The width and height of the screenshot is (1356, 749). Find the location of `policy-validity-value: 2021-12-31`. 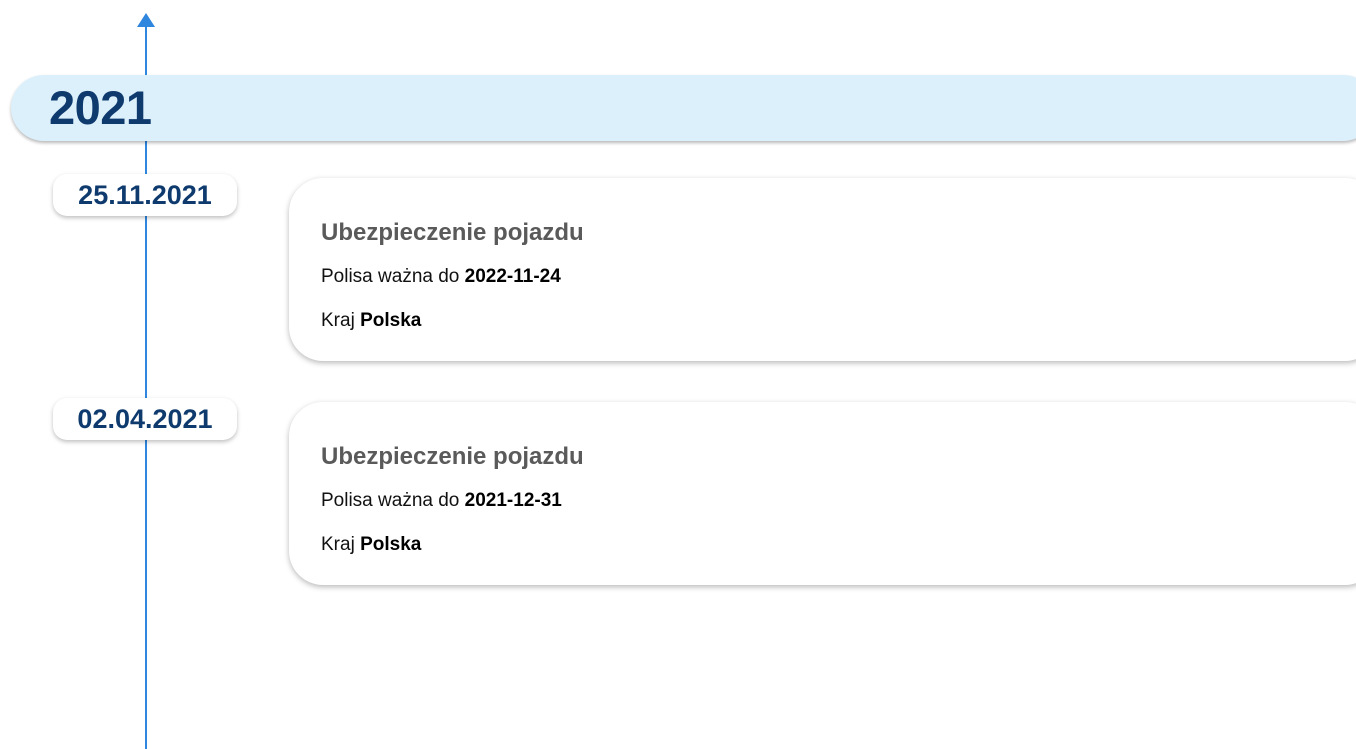

policy-validity-value: 2021-12-31 is located at coordinates (513, 500).